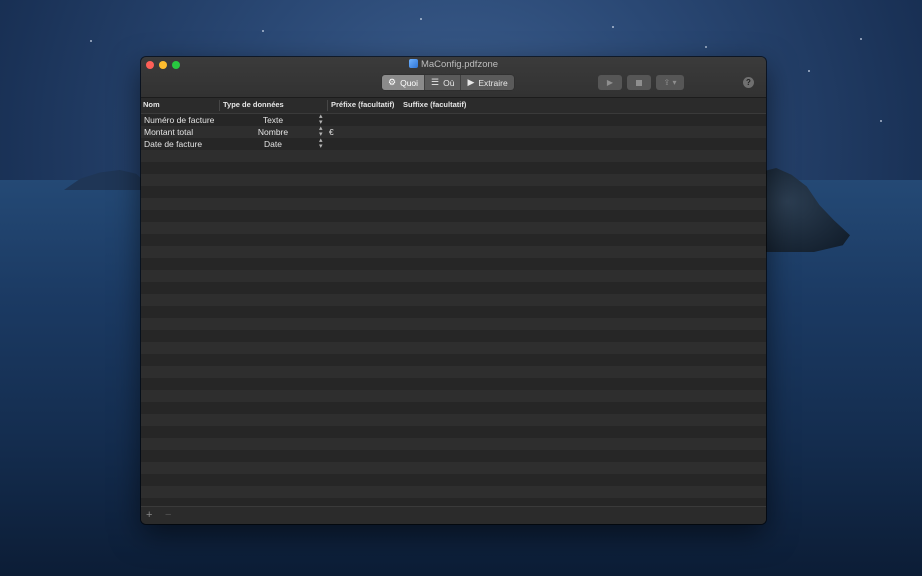 The image size is (922, 576). I want to click on gear-icon: ⚙, so click(392, 82).